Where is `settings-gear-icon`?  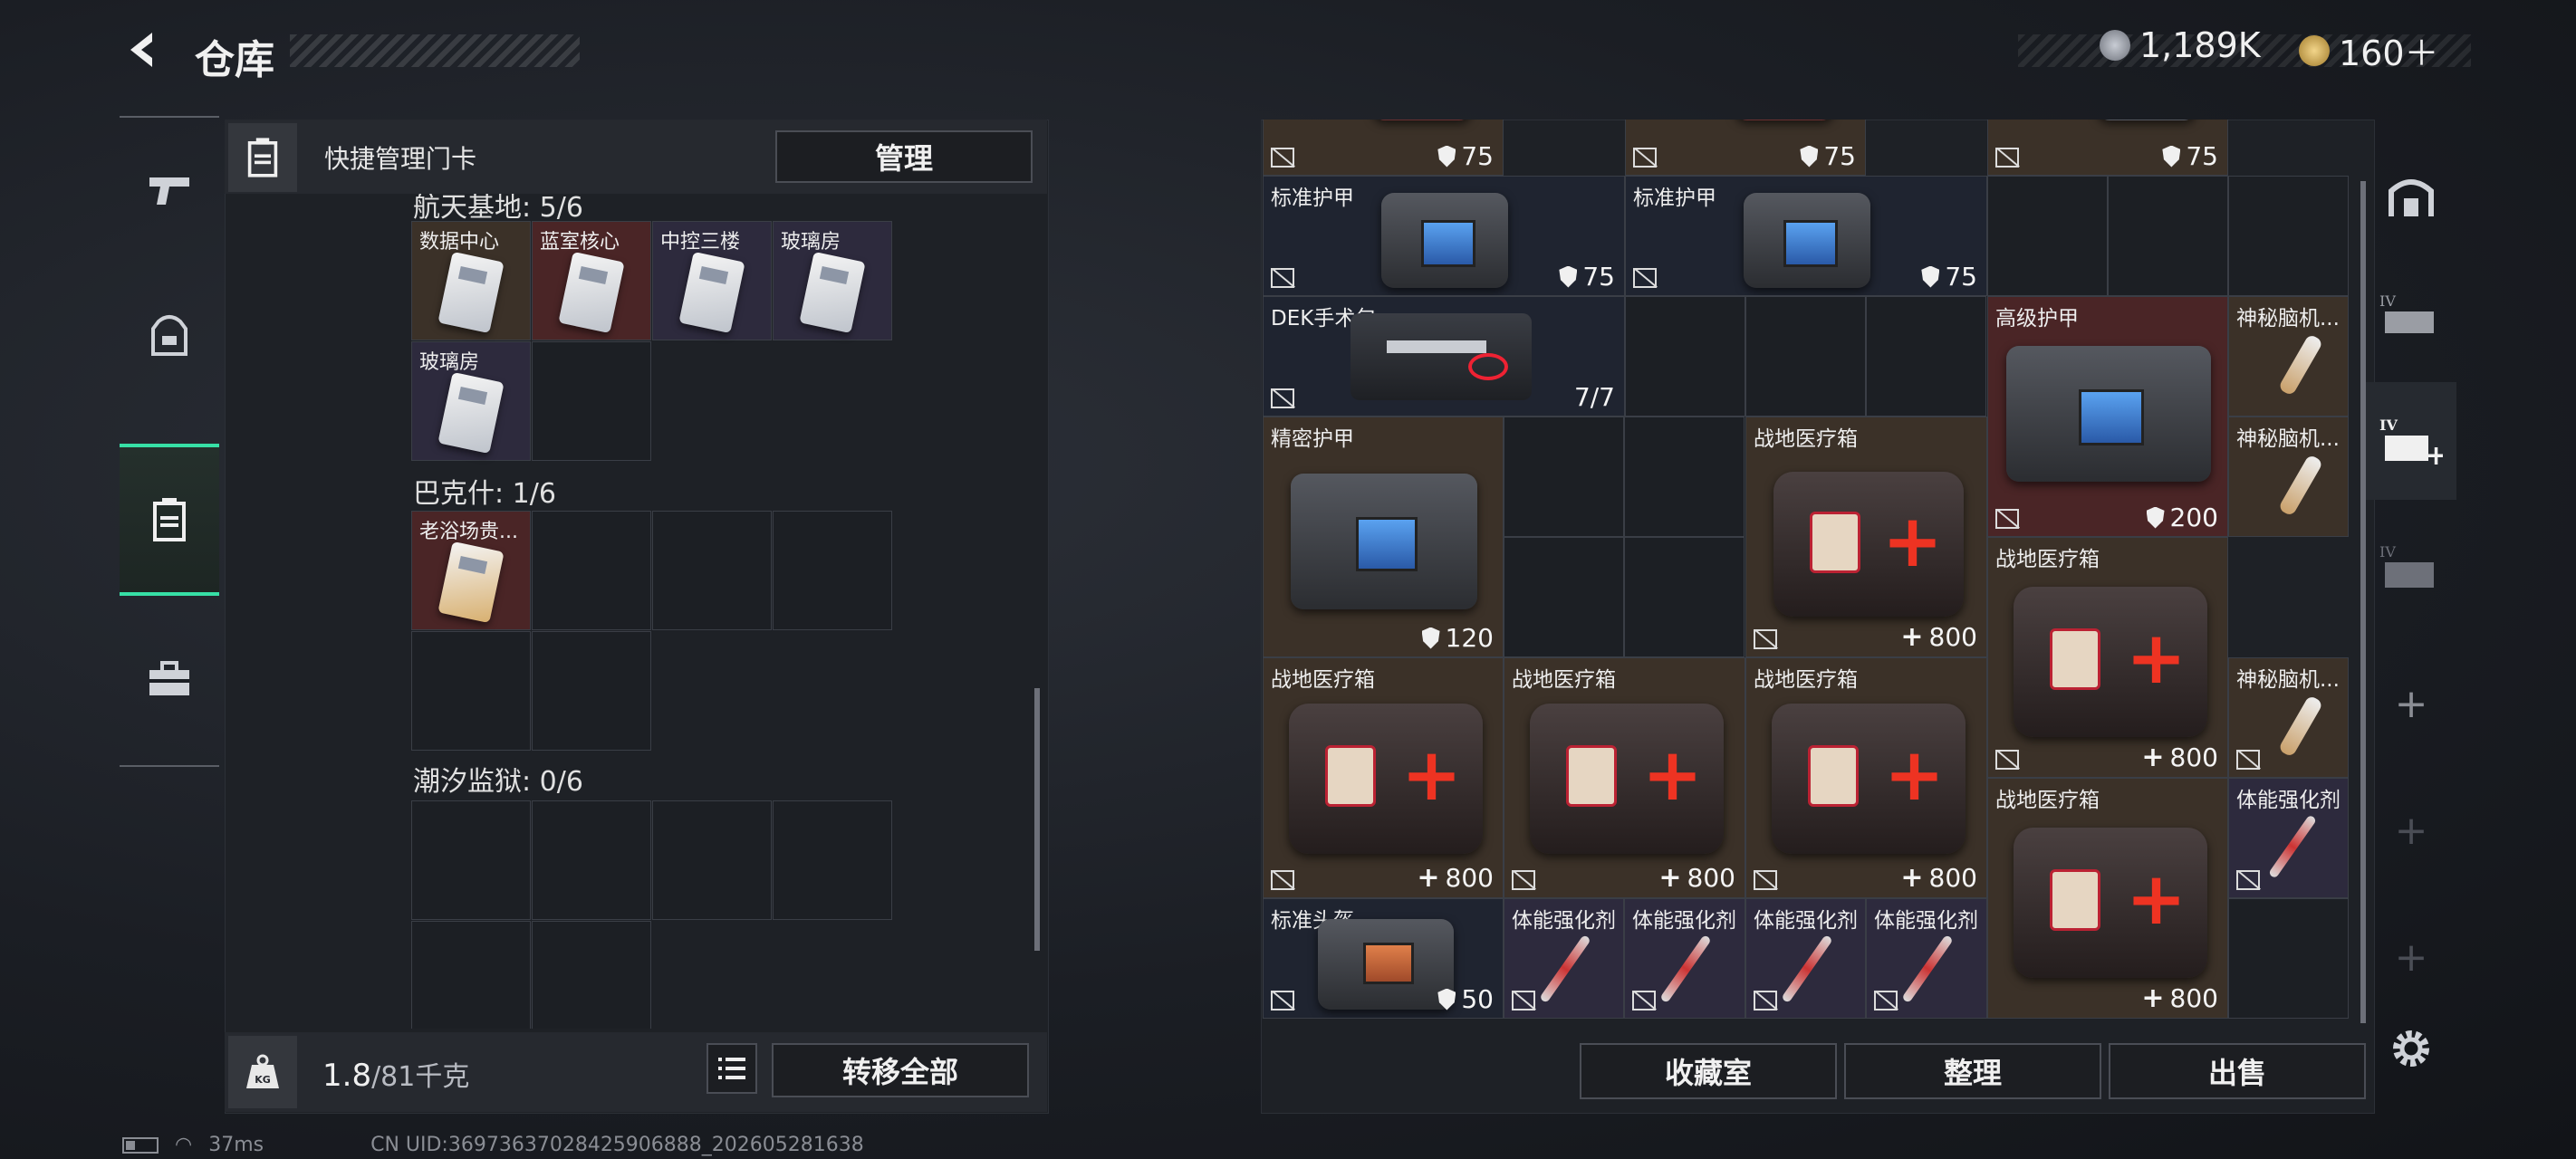
settings-gear-icon is located at coordinates (2411, 1049).